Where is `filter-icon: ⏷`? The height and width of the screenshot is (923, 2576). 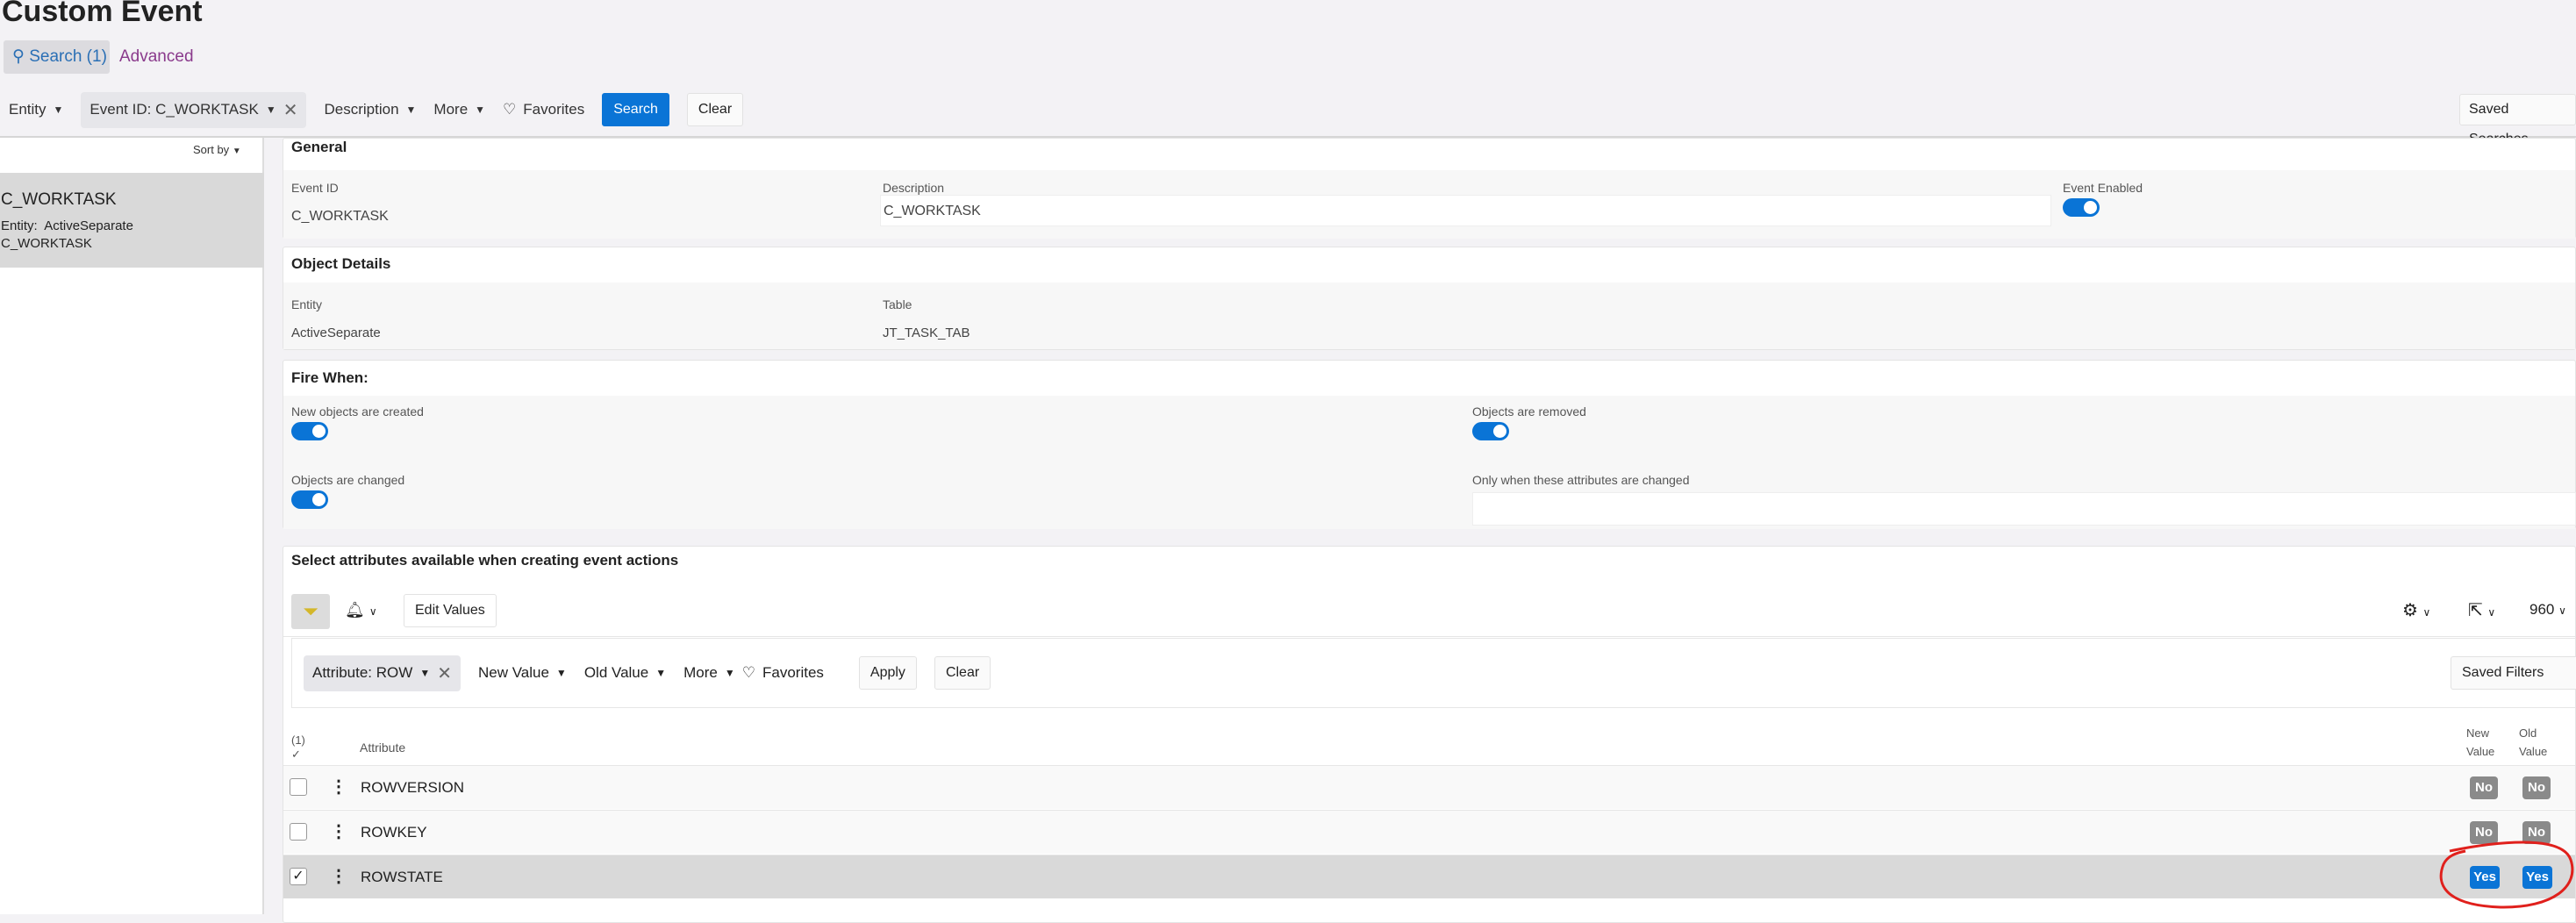 filter-icon: ⏷ is located at coordinates (310, 611).